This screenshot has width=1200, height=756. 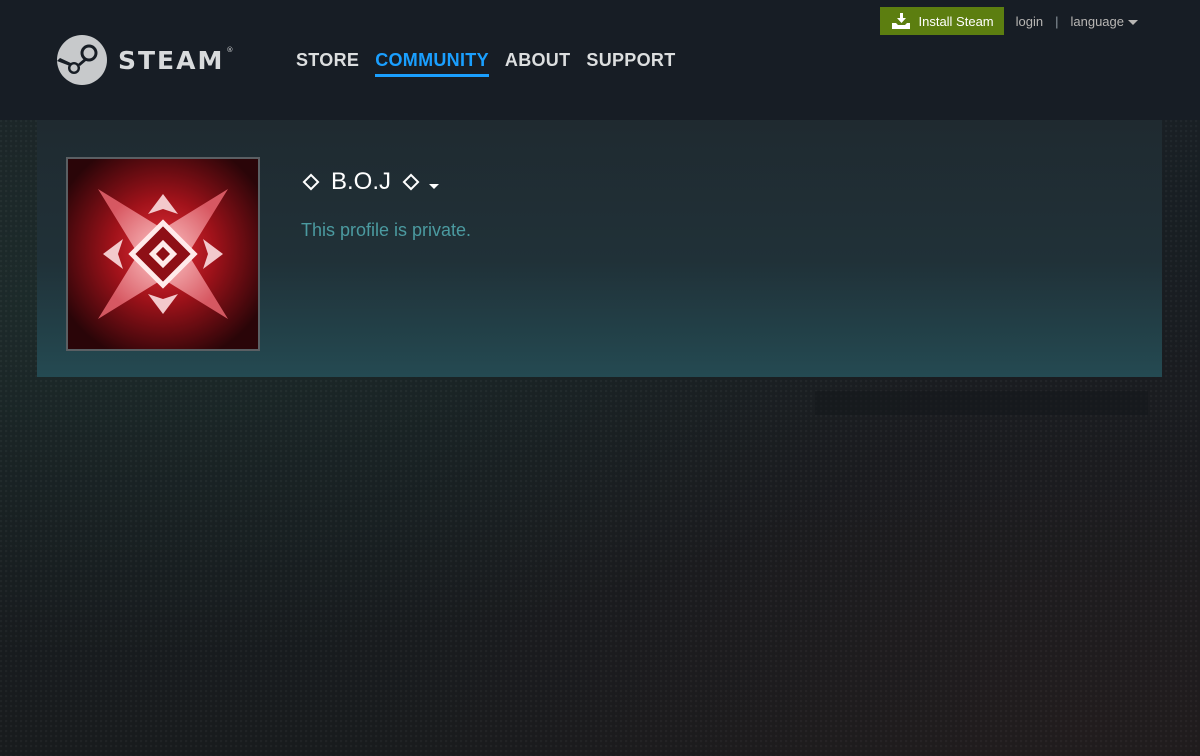 I want to click on steam-logo: STEAM ®, so click(x=145, y=60).